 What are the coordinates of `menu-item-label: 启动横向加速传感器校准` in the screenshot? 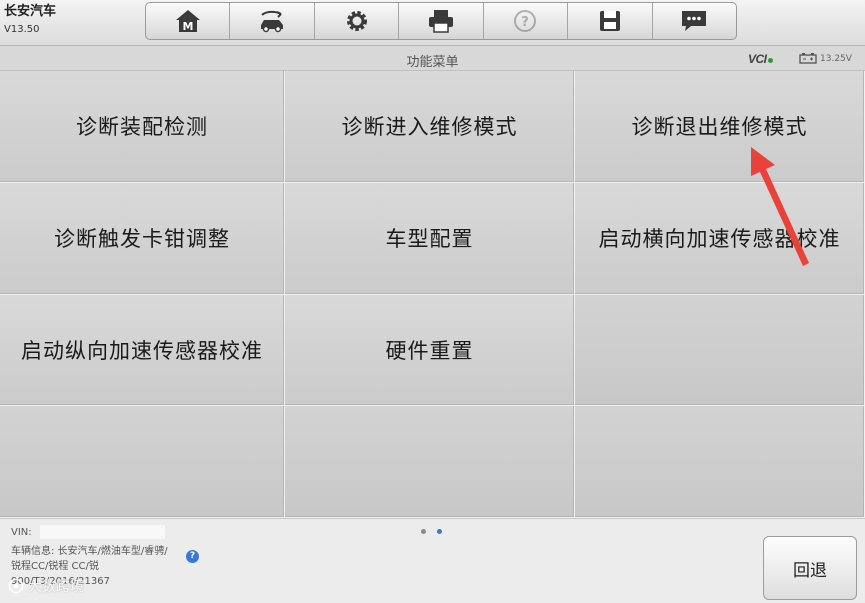 It's located at (719, 239).